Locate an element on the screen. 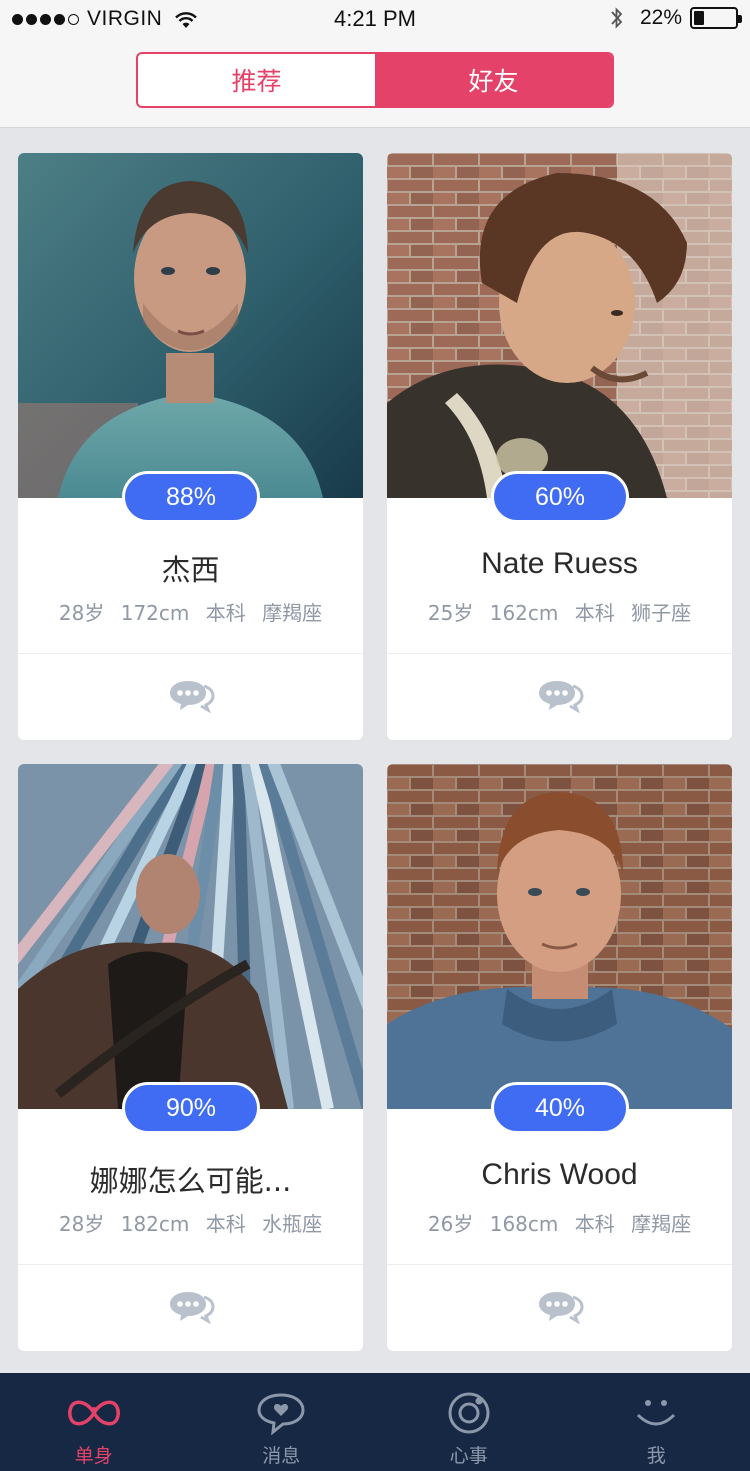  profile-name: 杰西 is located at coordinates (190, 570).